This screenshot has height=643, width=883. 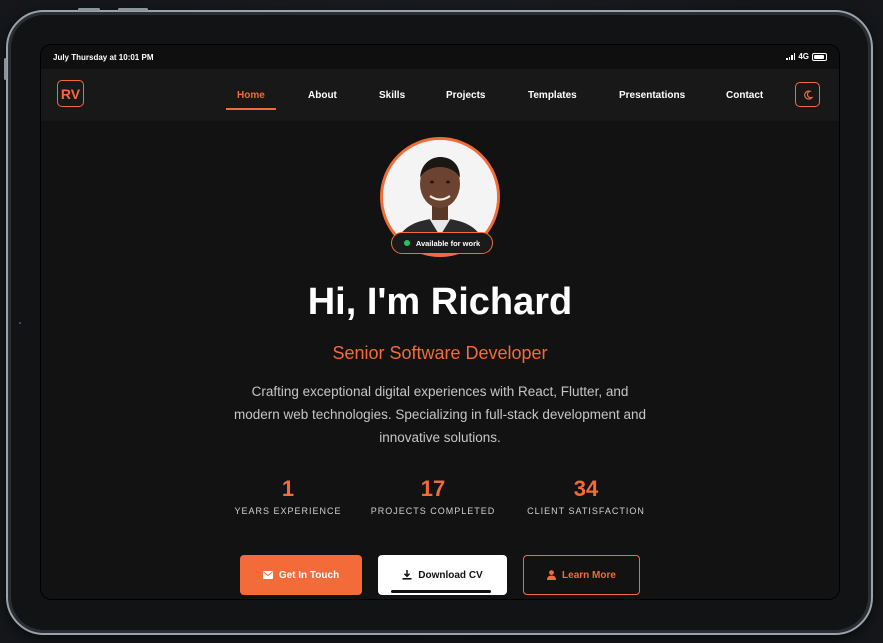 I want to click on download-cv-button: Download CV, so click(x=442, y=575).